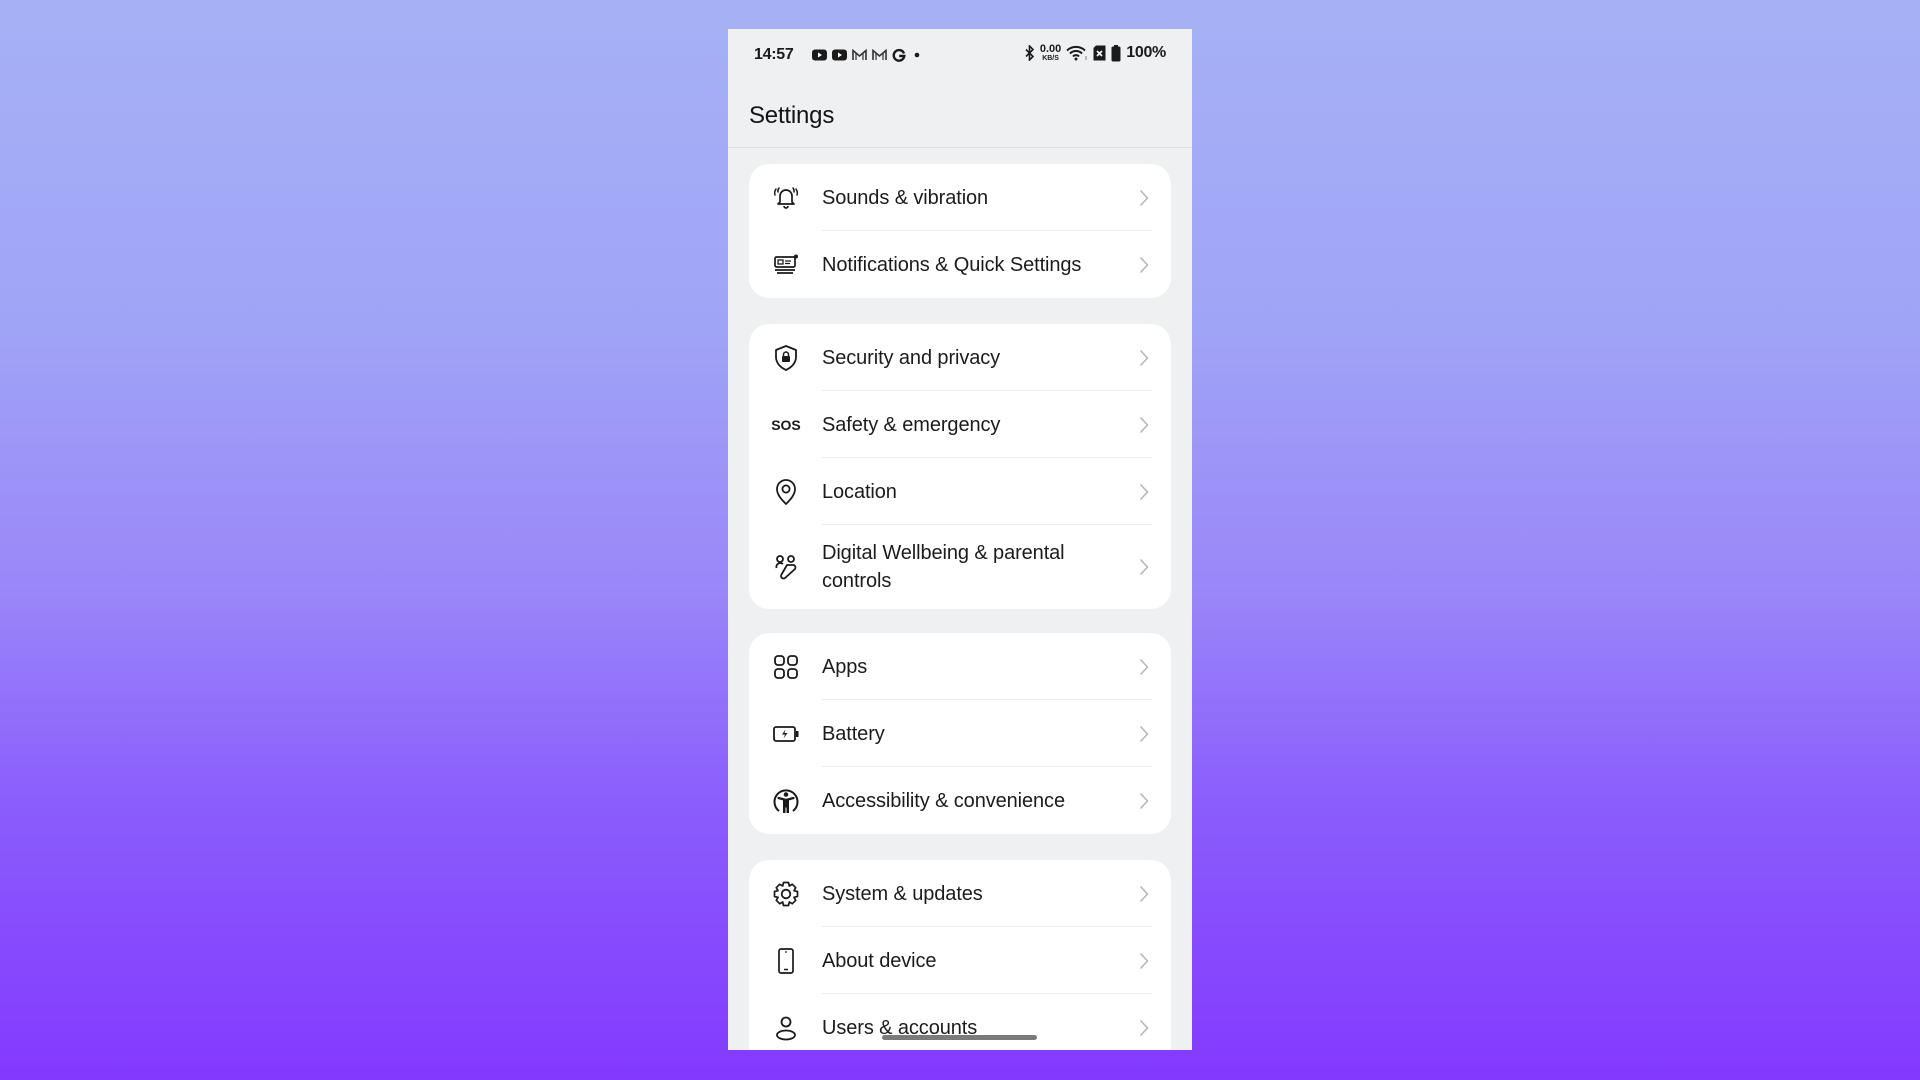 The width and height of the screenshot is (1920, 1080). What do you see at coordinates (960, 960) in the screenshot?
I see `settings-item-about: About device` at bounding box center [960, 960].